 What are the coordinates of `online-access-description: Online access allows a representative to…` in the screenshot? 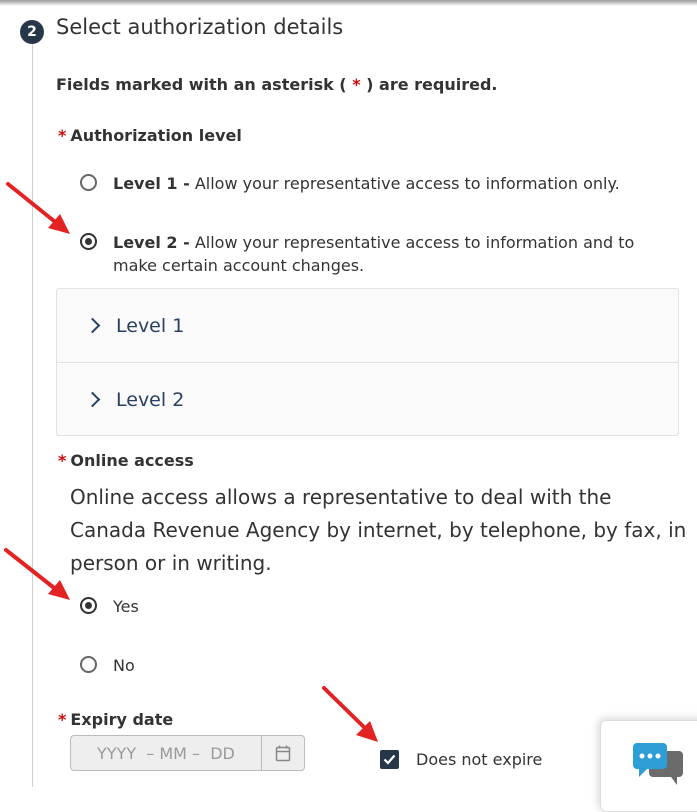 It's located at (378, 530).